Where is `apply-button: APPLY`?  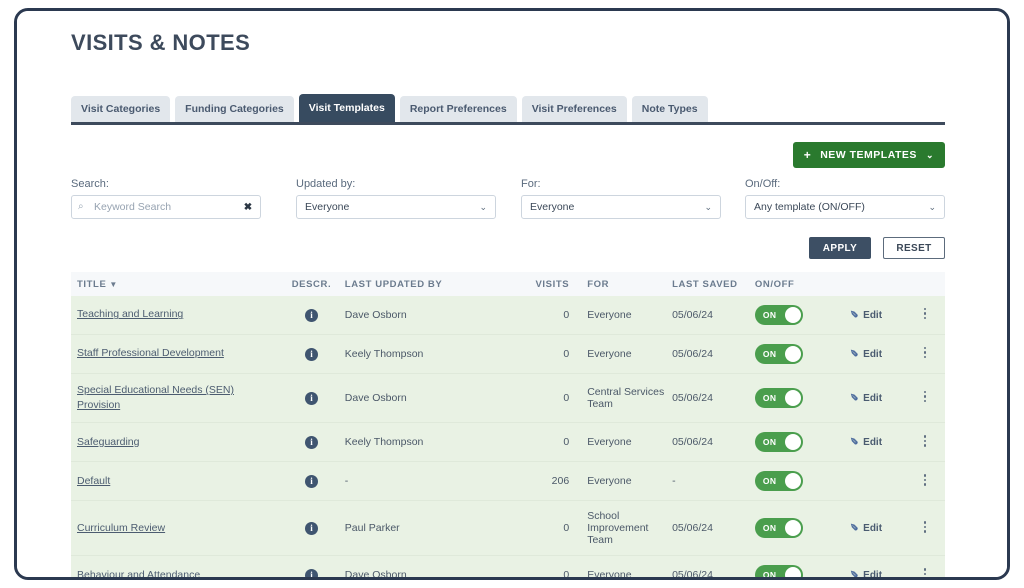
apply-button: APPLY is located at coordinates (840, 248).